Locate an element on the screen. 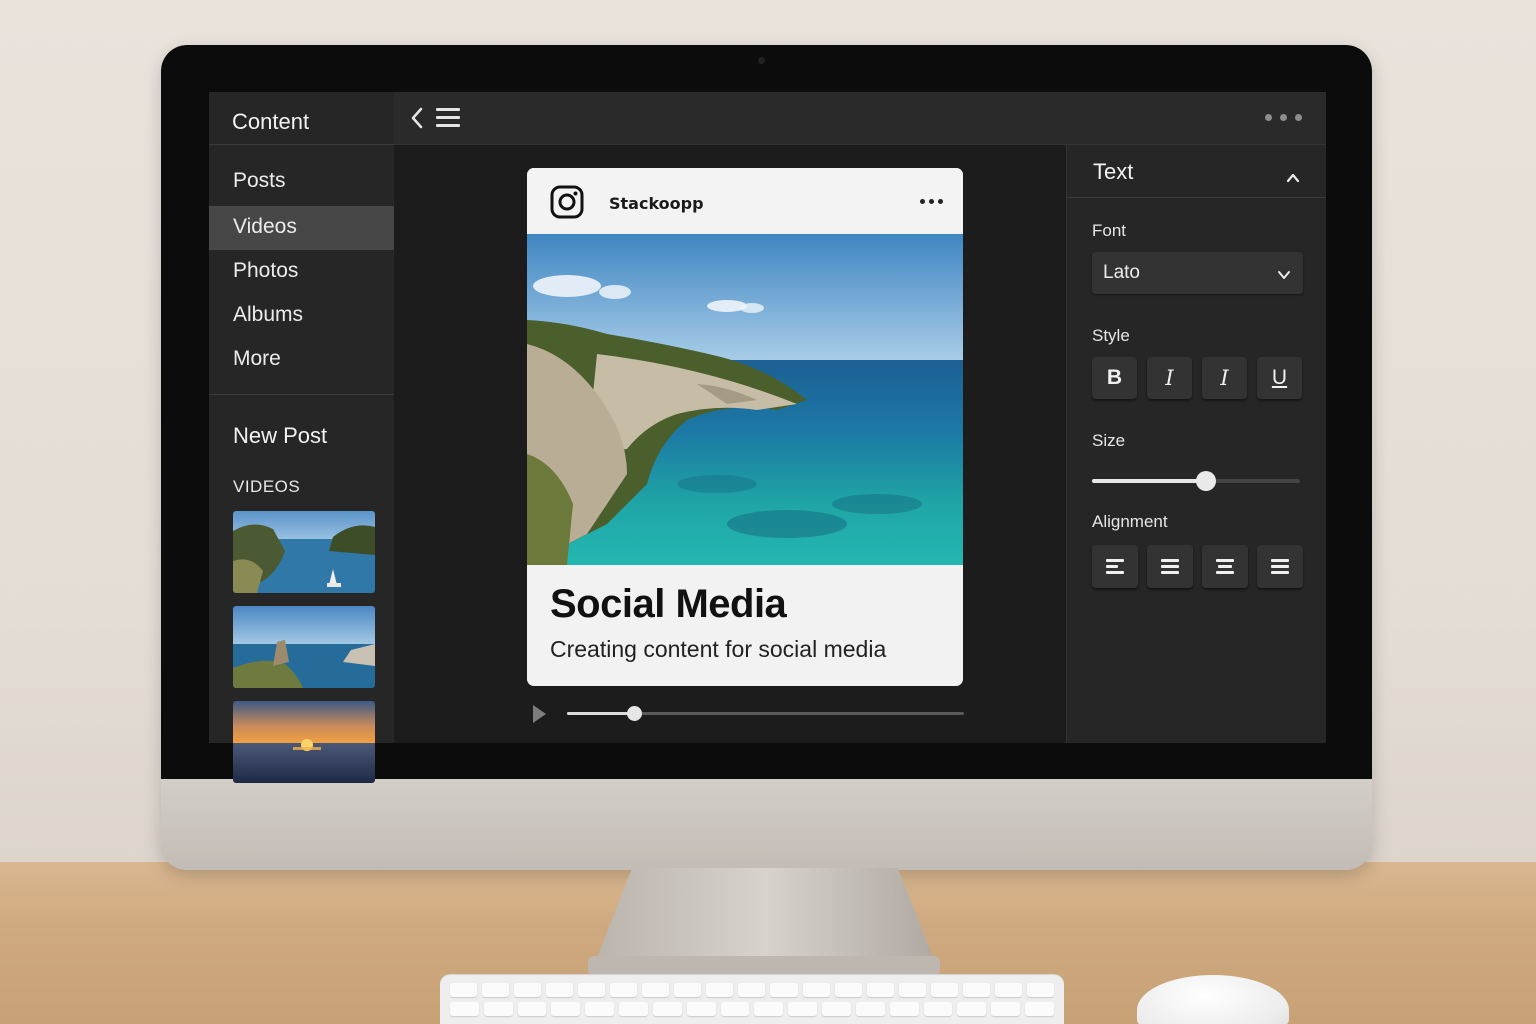 Image resolution: width=1536 pixels, height=1024 pixels. camera-icon is located at coordinates (761, 60).